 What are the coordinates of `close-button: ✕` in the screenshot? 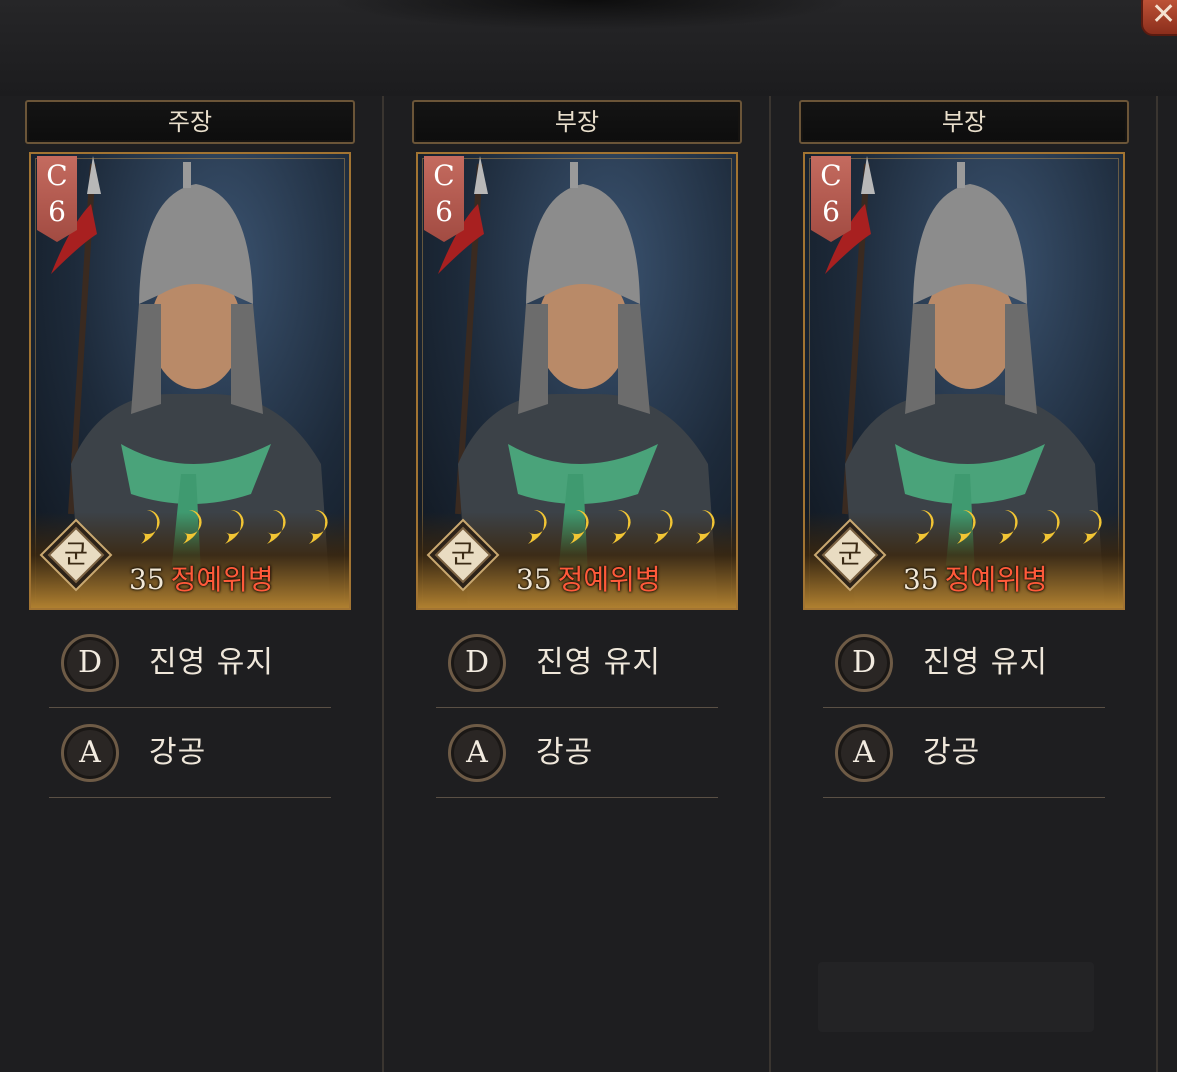 It's located at (1159, 18).